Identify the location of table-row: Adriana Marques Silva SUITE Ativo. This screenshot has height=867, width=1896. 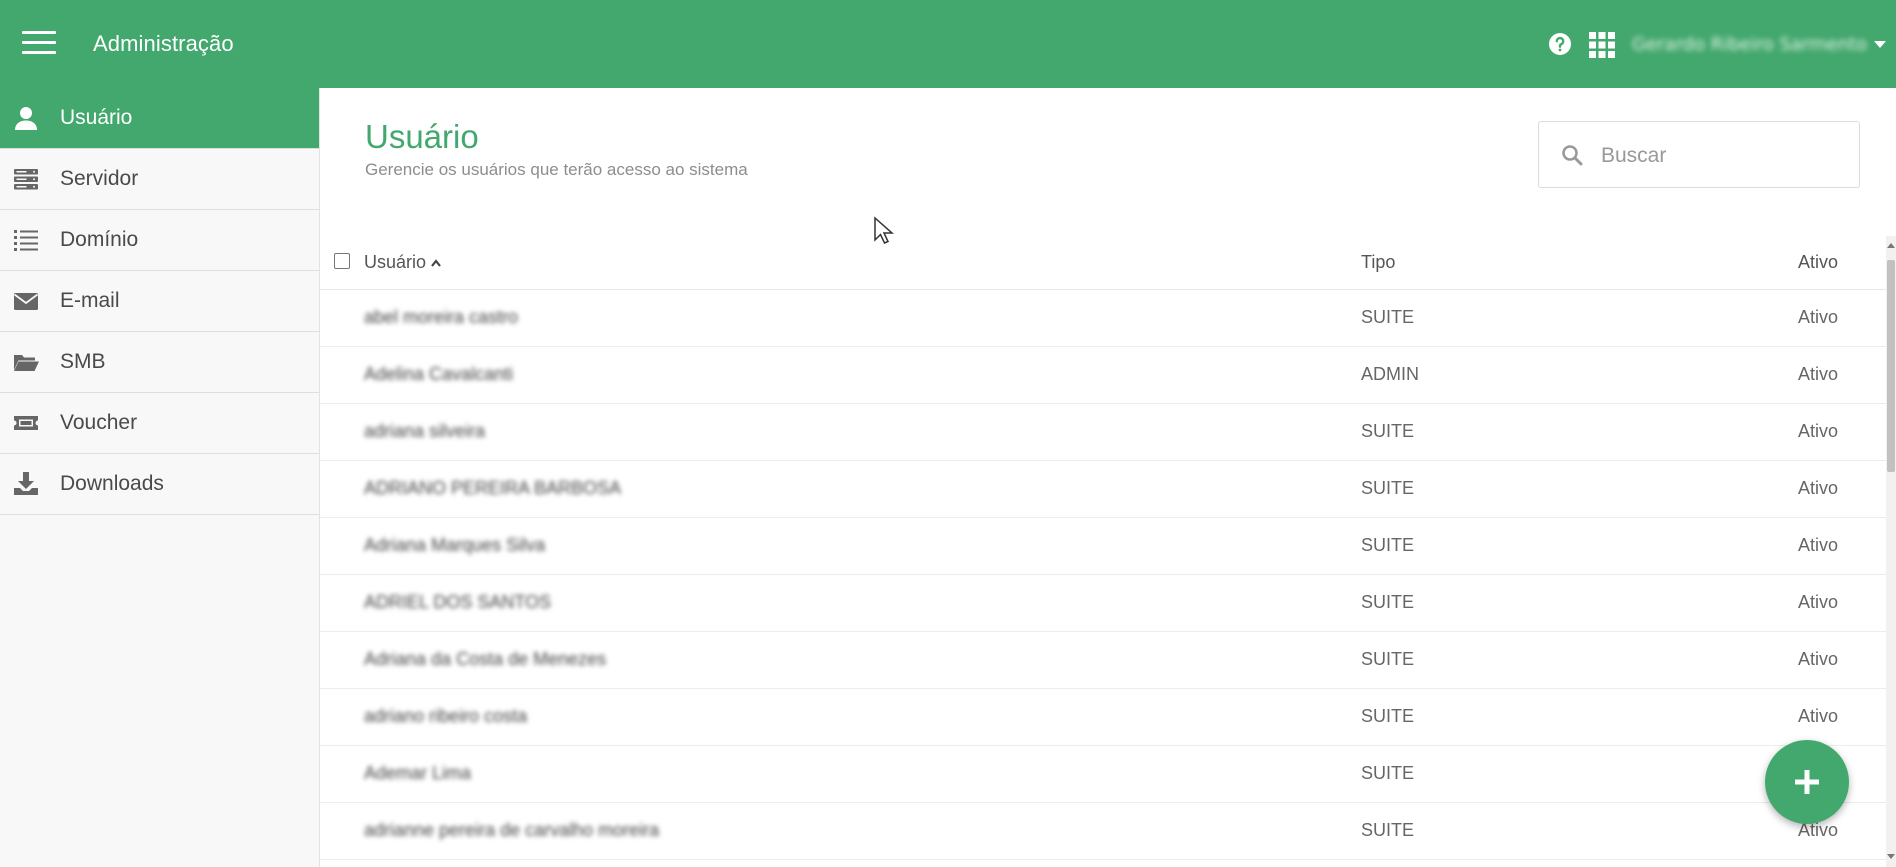
(1103, 546).